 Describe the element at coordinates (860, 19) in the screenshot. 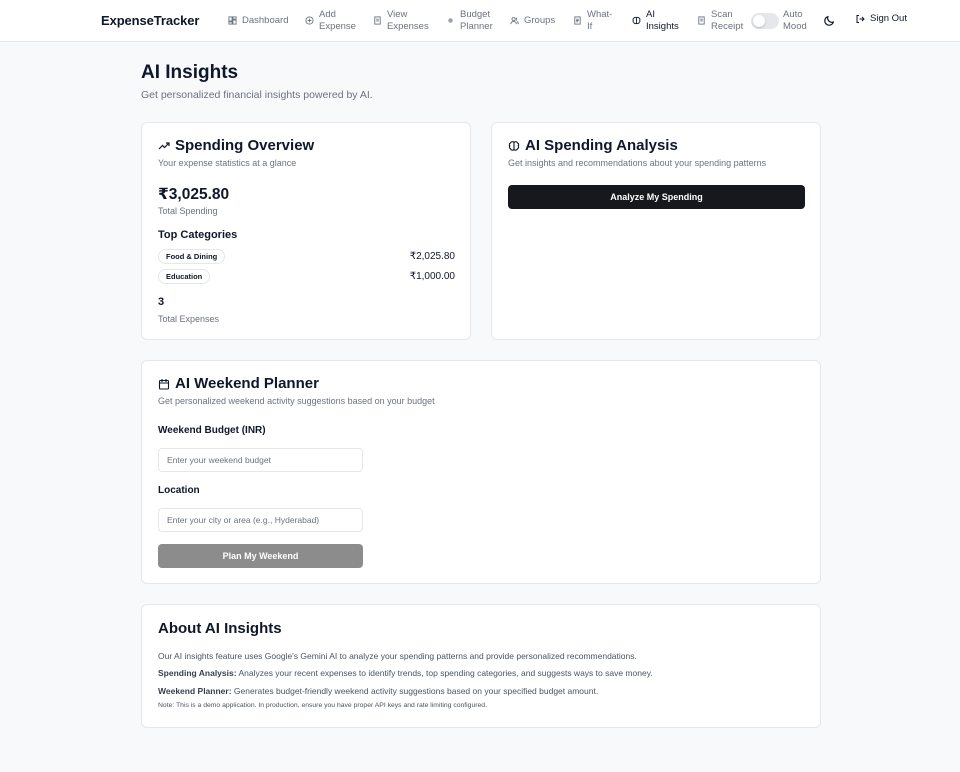

I see `sign-out-icon` at that location.